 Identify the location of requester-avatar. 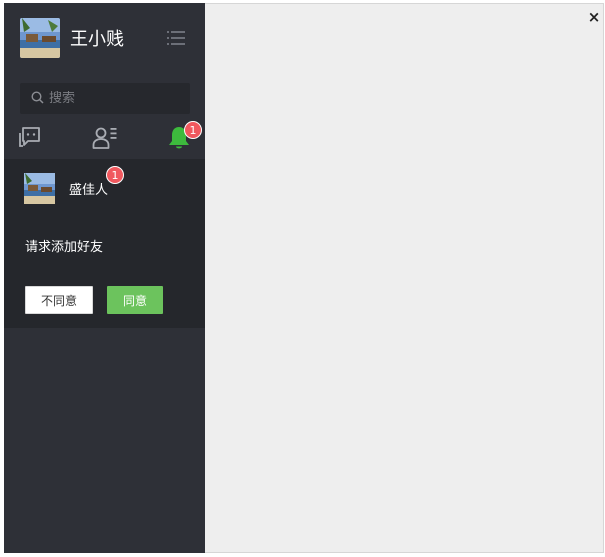
(39, 188).